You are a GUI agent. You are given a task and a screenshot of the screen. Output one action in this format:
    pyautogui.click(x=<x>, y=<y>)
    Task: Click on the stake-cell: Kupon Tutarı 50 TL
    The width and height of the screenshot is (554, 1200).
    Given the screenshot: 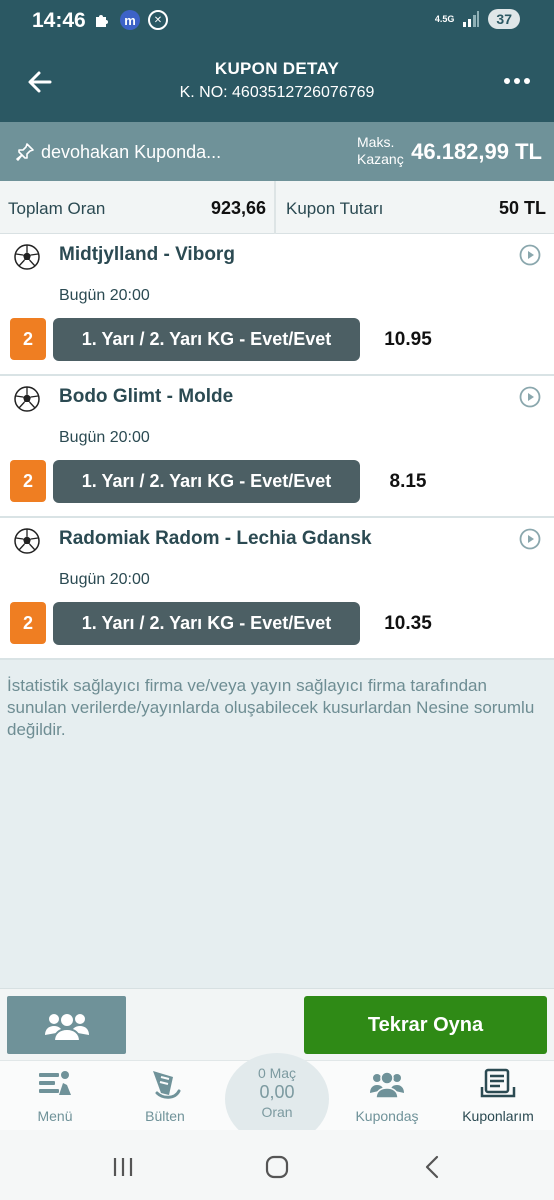 What is the action you would take?
    pyautogui.click(x=416, y=207)
    